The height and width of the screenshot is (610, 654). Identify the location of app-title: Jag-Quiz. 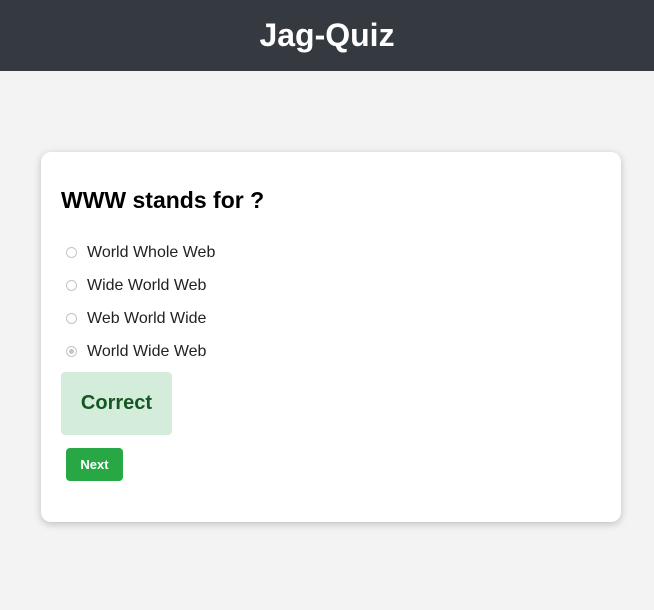
(327, 35).